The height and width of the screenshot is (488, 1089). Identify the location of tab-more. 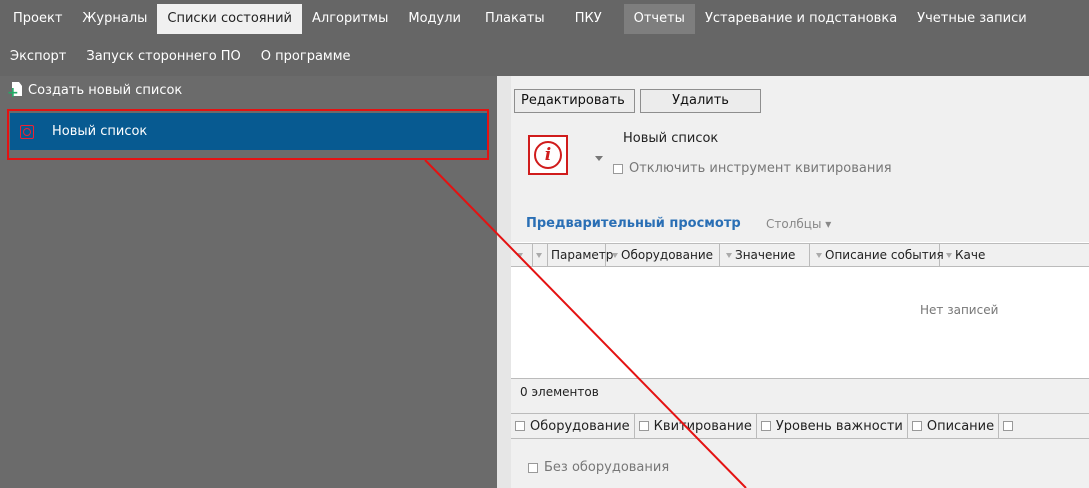
(1010, 426).